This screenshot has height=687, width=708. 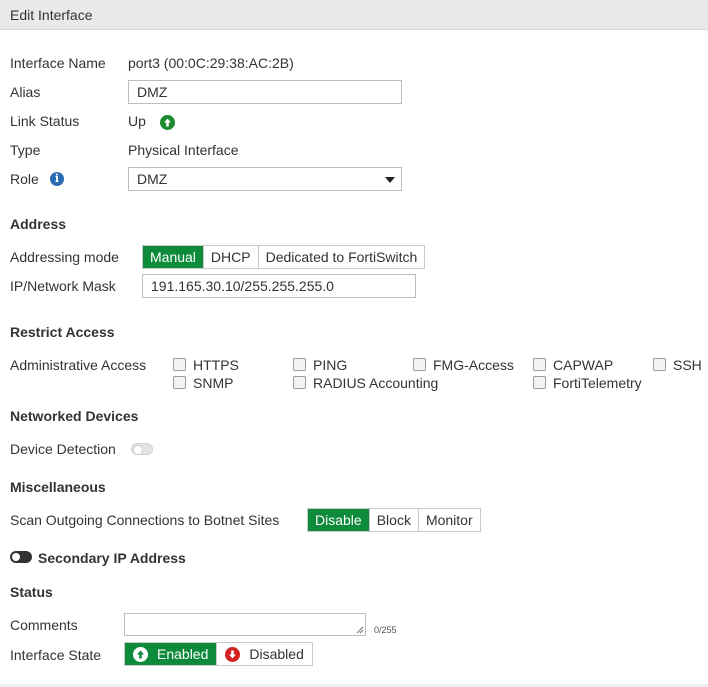 What do you see at coordinates (152, 179) in the screenshot?
I see `role-select-value: DMZ` at bounding box center [152, 179].